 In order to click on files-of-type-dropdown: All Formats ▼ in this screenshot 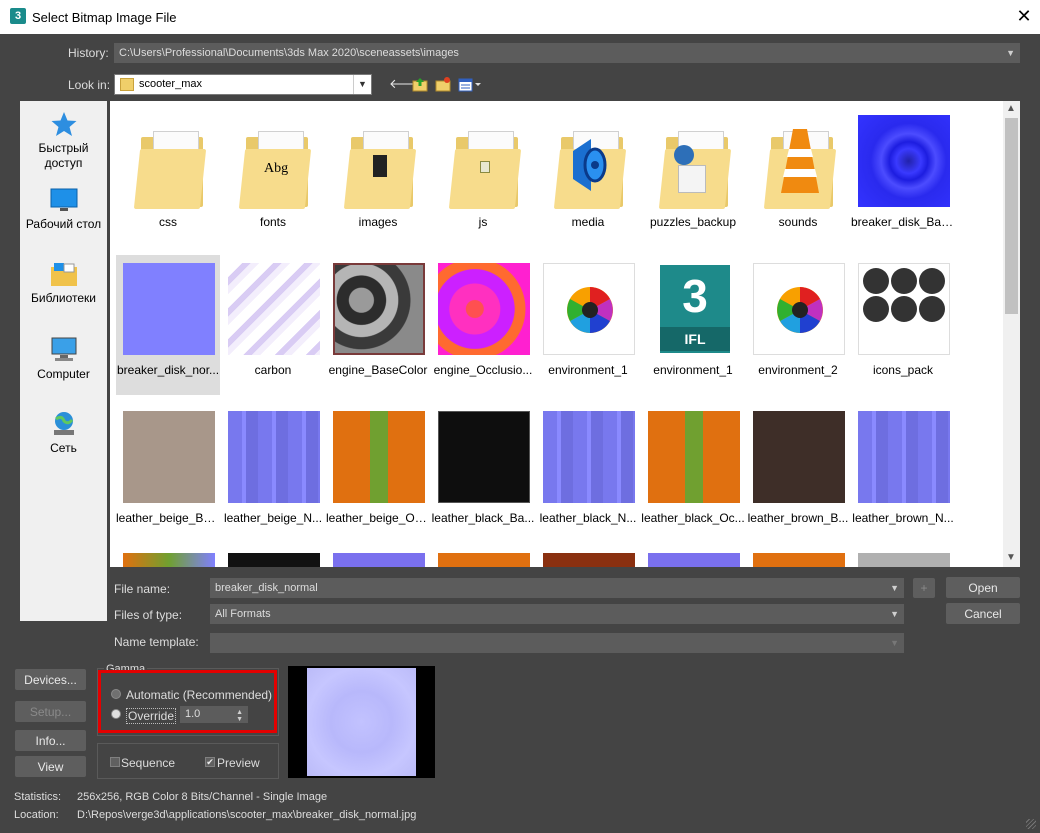, I will do `click(557, 614)`.